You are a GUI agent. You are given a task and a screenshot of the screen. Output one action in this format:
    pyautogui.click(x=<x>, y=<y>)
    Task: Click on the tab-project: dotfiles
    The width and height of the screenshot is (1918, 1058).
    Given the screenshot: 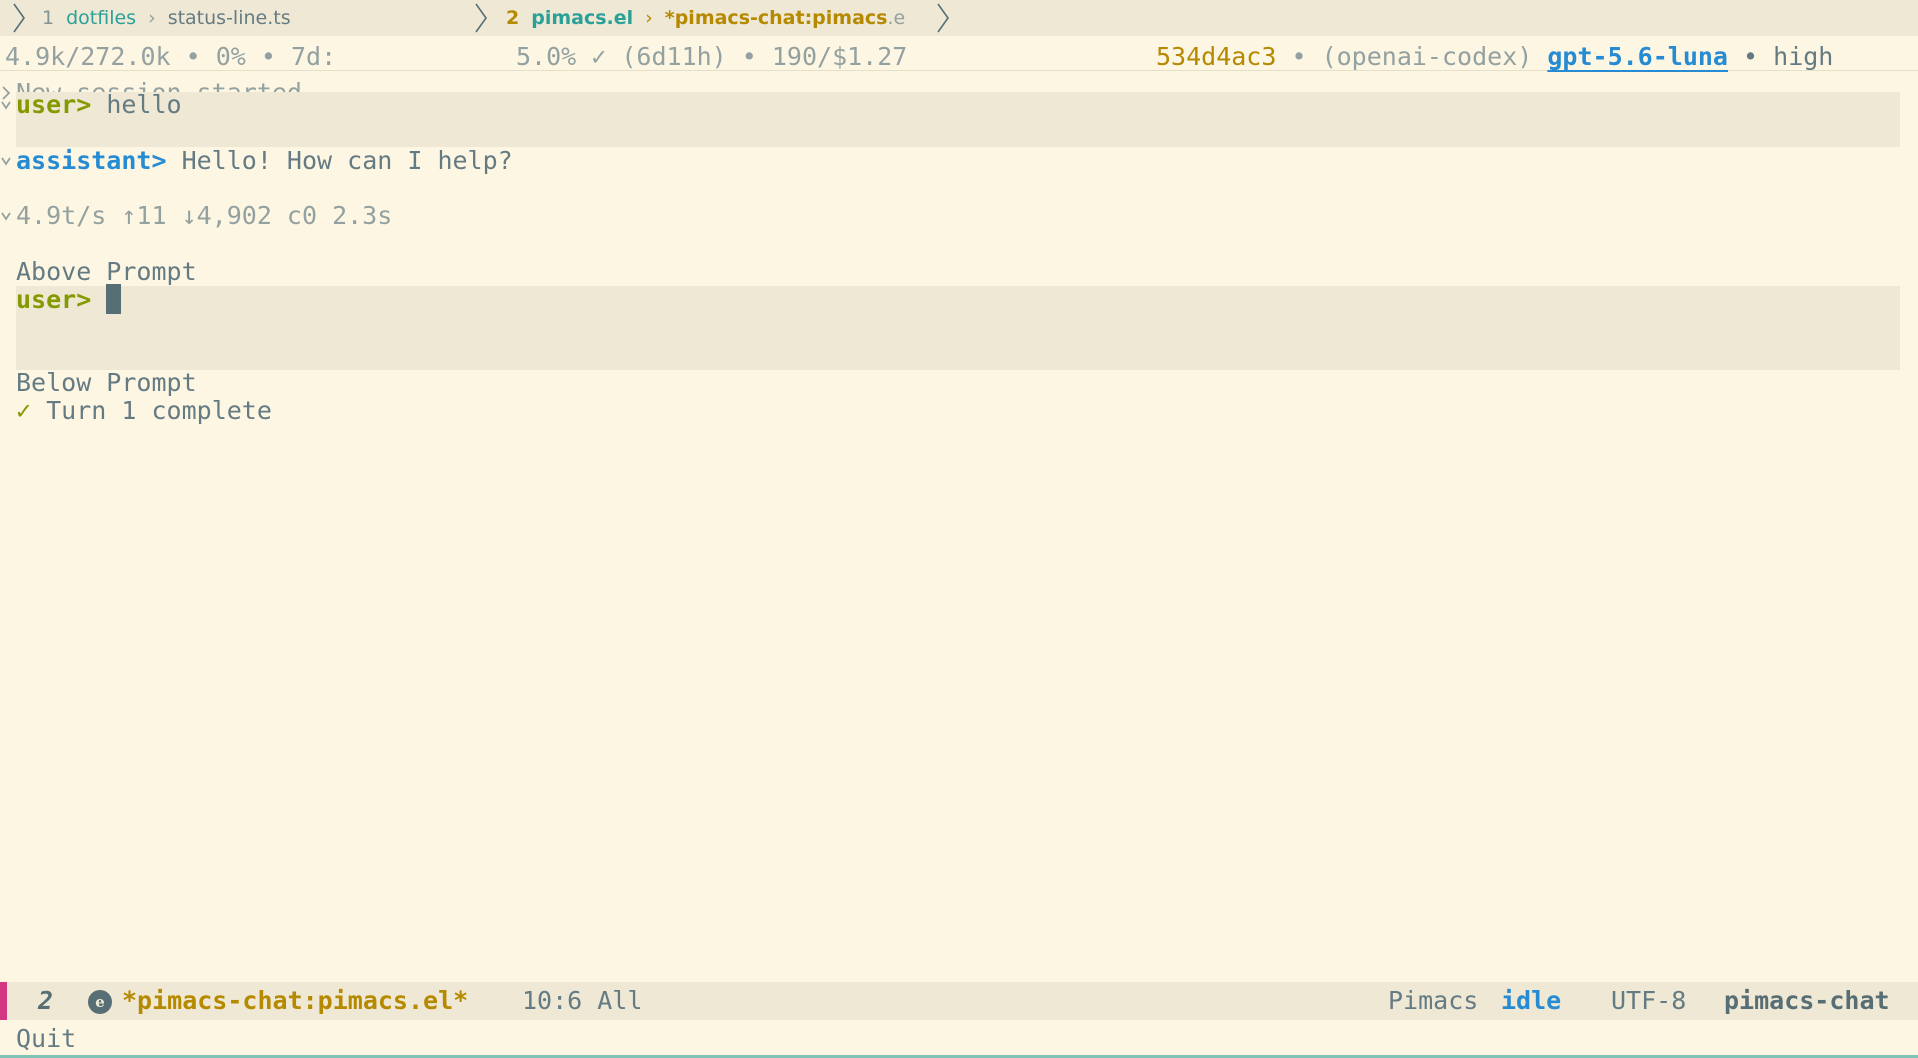 What is the action you would take?
    pyautogui.click(x=101, y=18)
    